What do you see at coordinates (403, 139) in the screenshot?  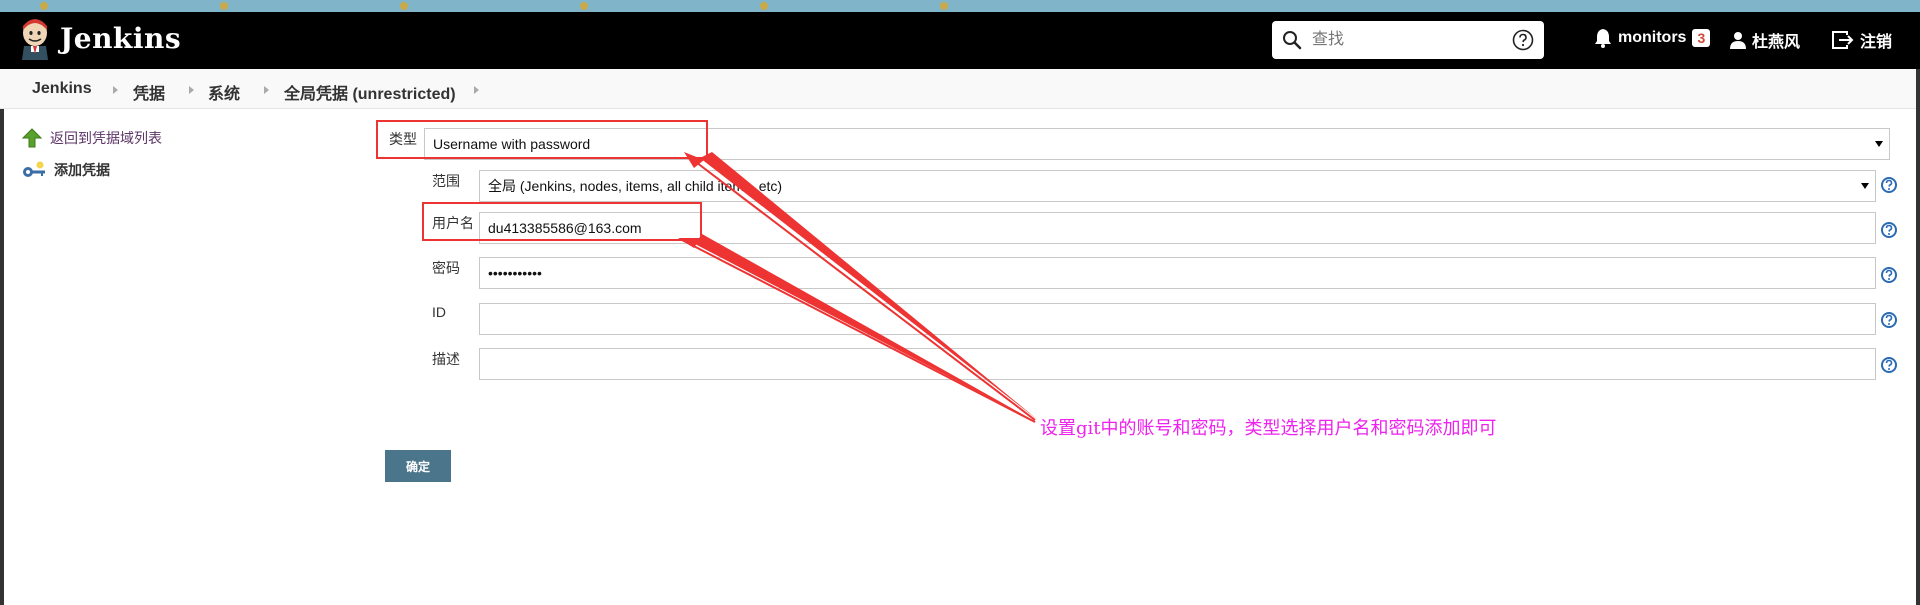 I see `kind-label: 类型` at bounding box center [403, 139].